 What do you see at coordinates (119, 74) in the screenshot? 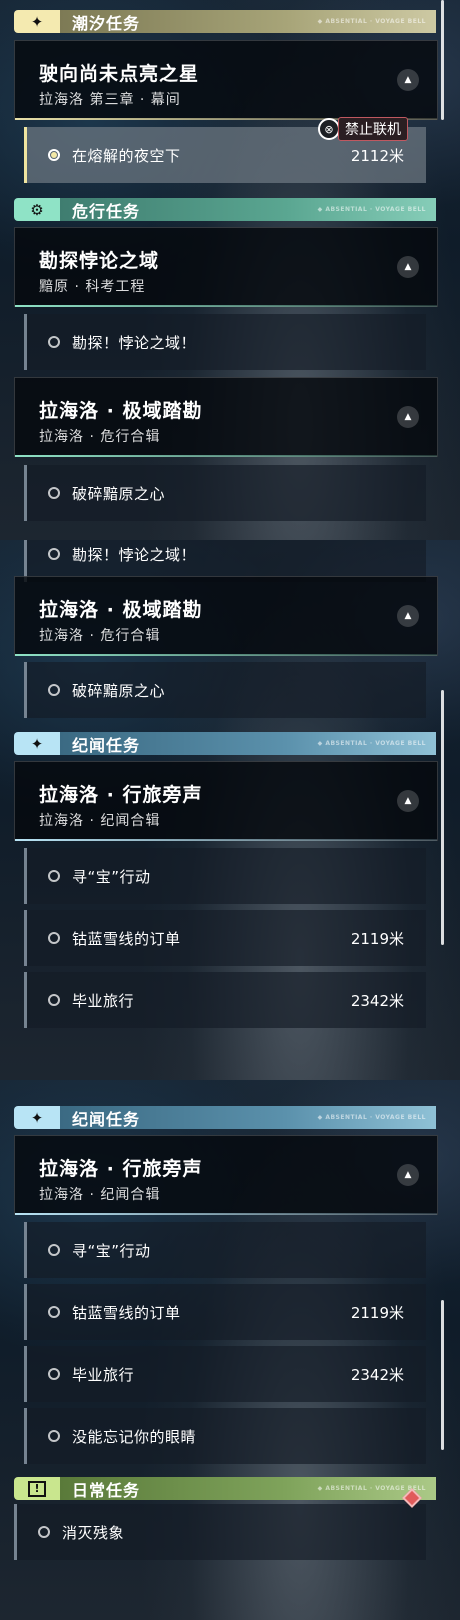
I see `quest-title: 驶向尚未点亮之星` at bounding box center [119, 74].